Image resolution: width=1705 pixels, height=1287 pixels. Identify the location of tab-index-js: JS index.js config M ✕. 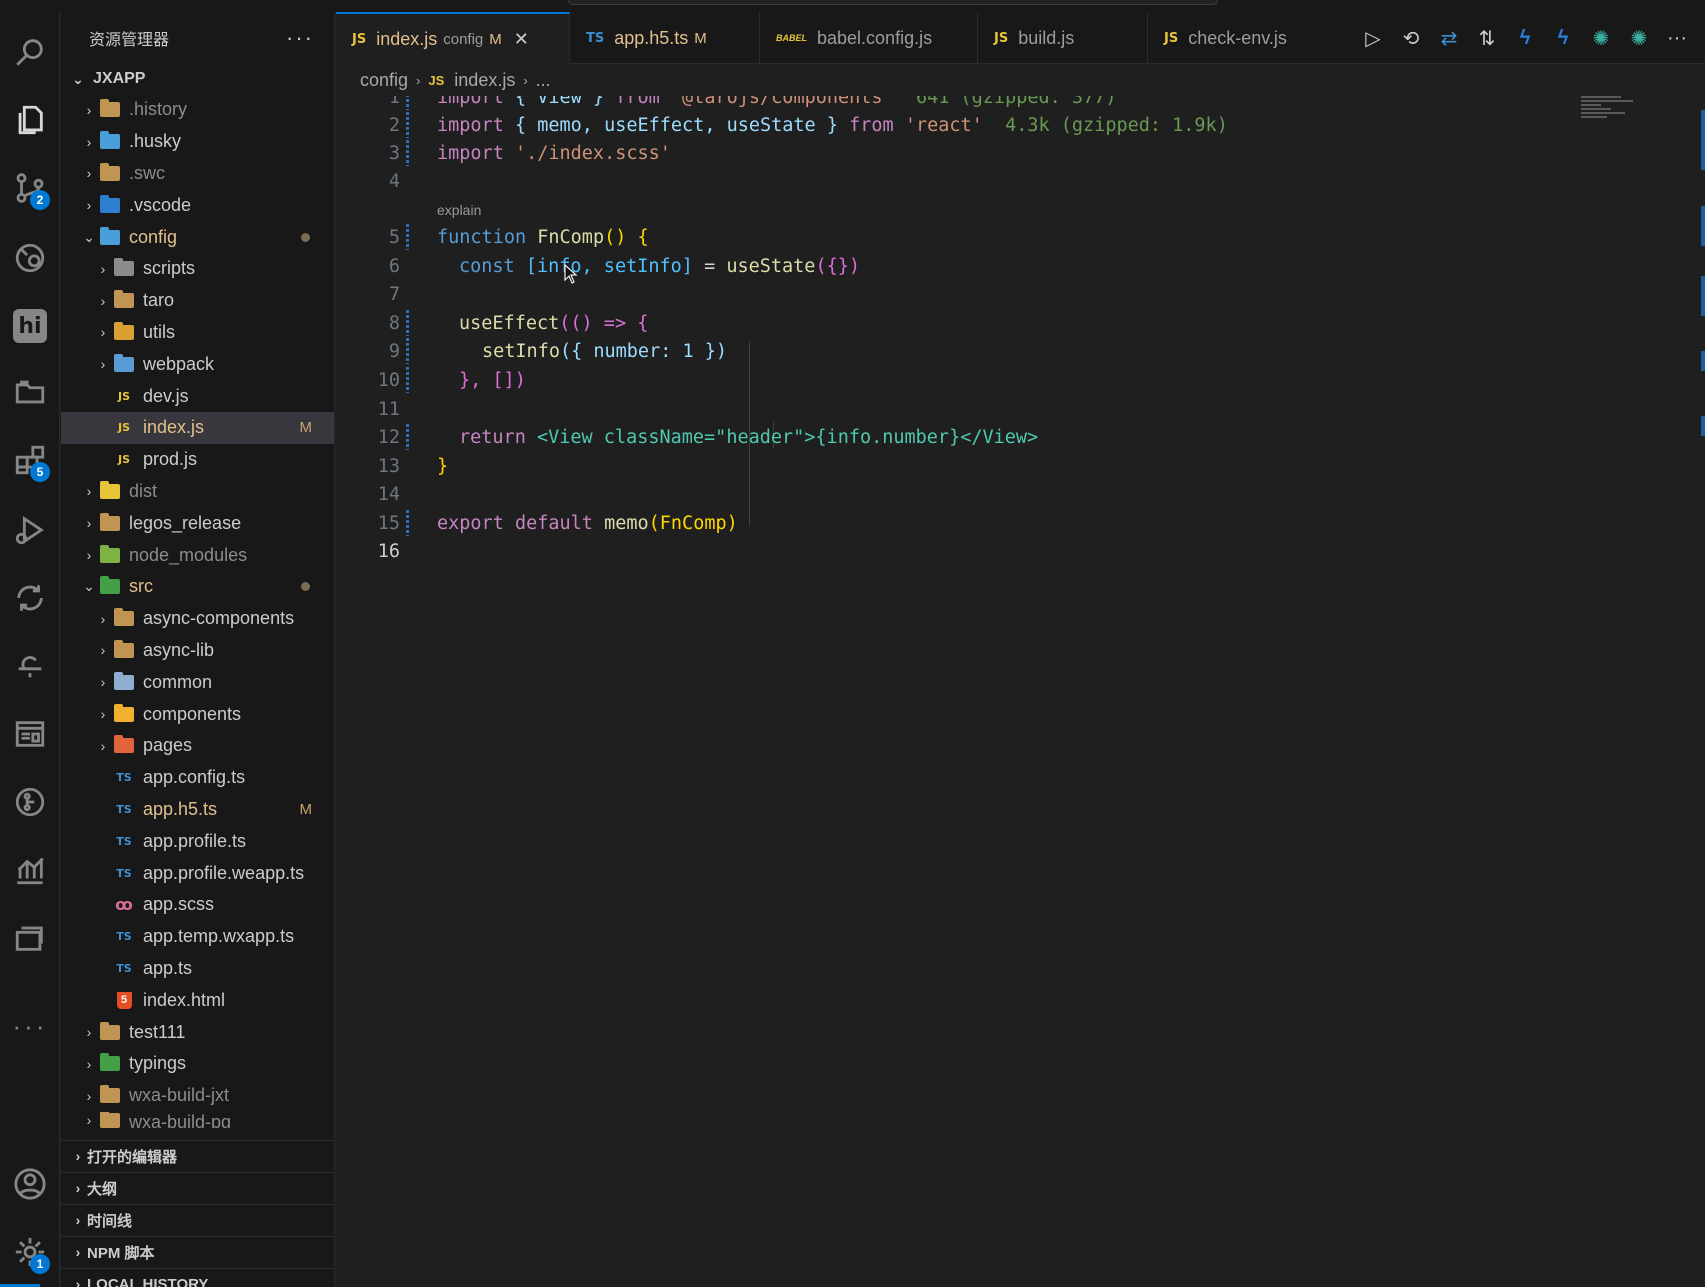
(453, 38).